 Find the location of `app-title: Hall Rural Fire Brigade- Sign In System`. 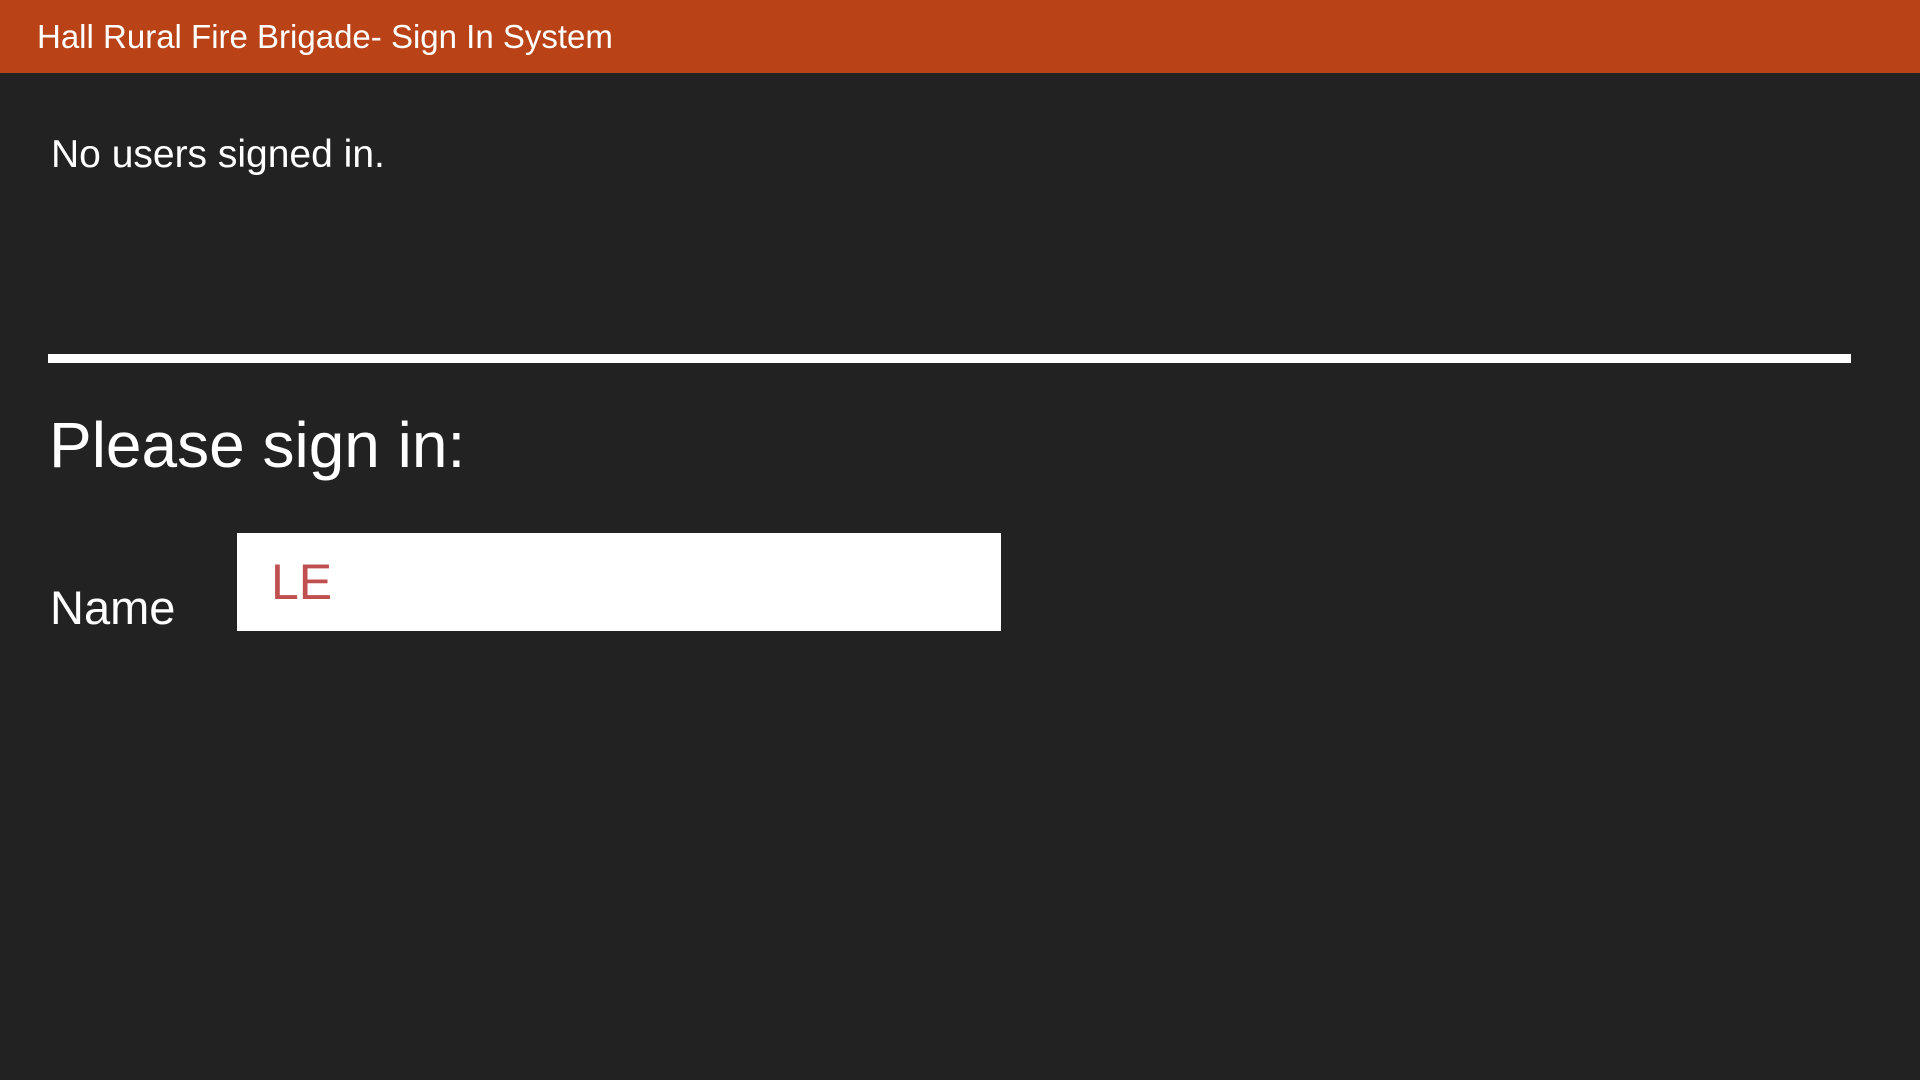

app-title: Hall Rural Fire Brigade- Sign In System is located at coordinates (325, 36).